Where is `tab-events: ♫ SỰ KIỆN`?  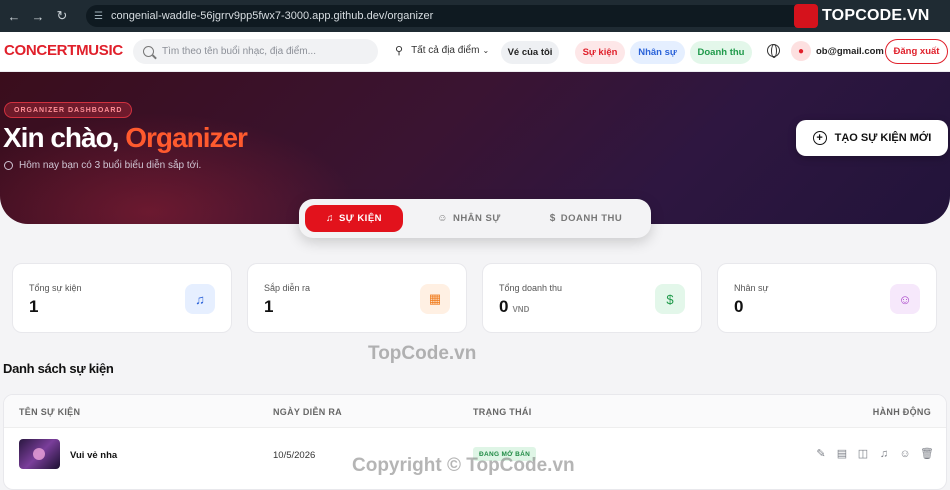
tab-events: ♫ SỰ KIỆN is located at coordinates (354, 218).